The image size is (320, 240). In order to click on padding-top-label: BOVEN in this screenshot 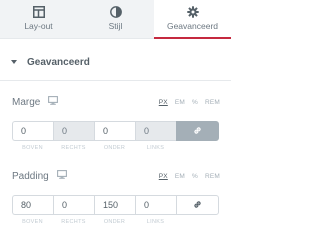, I will do `click(32, 222)`.